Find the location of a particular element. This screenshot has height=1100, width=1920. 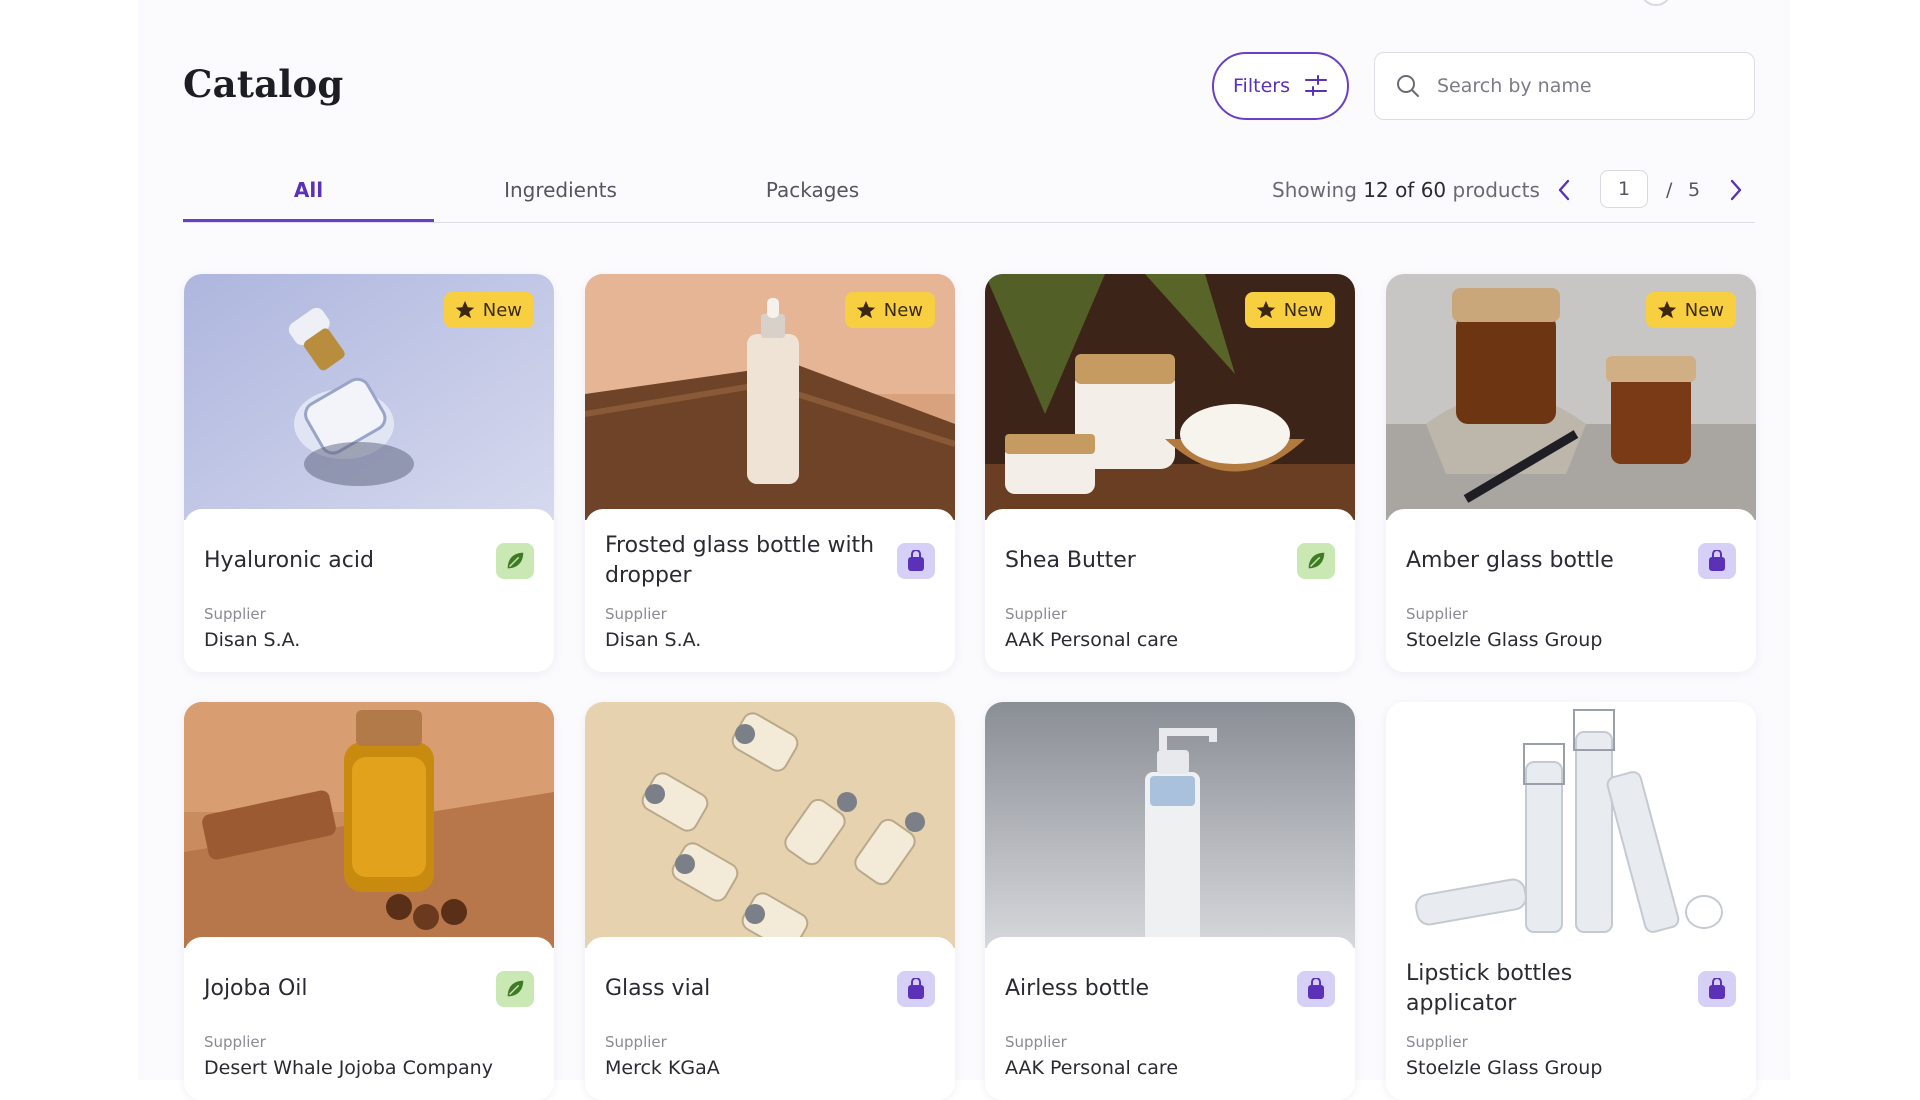

next-page-button is located at coordinates (1736, 190).